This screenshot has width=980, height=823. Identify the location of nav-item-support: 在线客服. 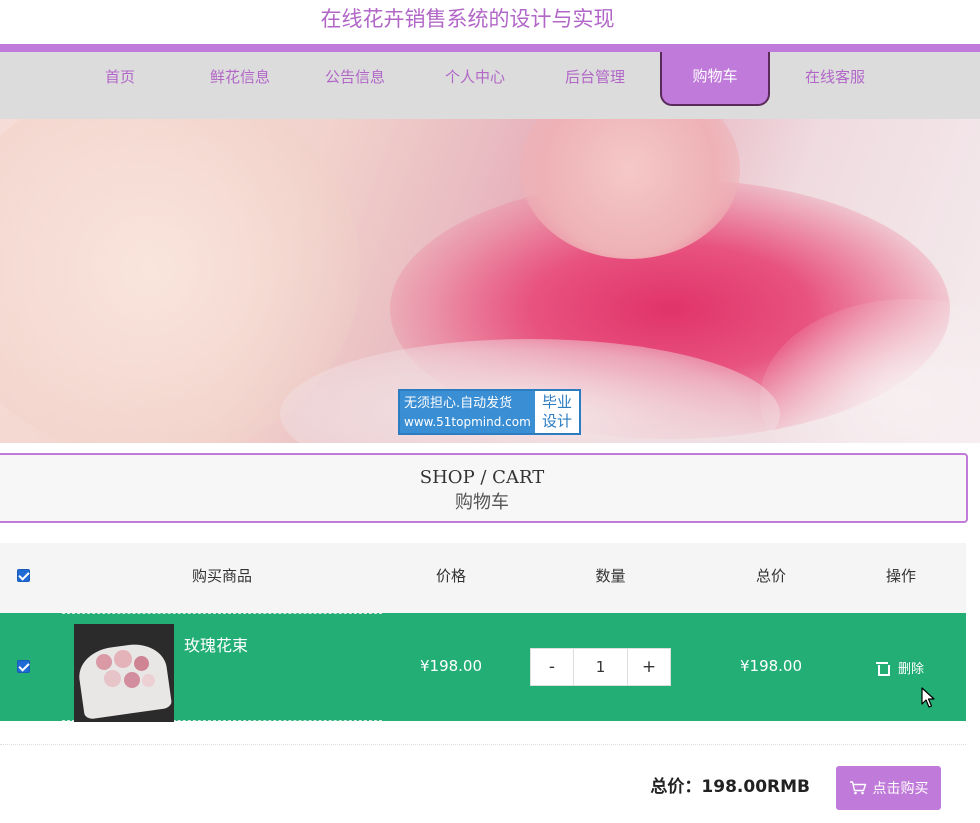
(835, 82).